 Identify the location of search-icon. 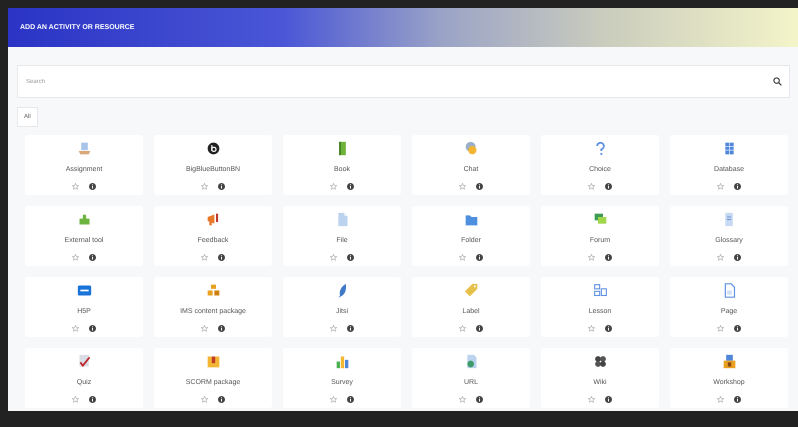
(777, 81).